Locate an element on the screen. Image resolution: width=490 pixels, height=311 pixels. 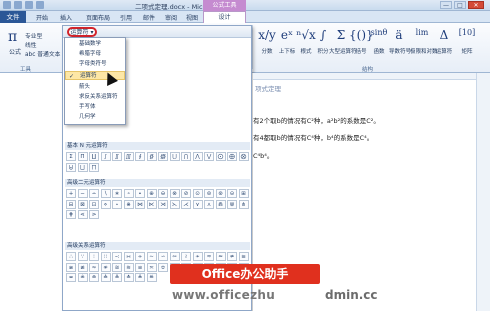
tab-references: 引用 is located at coordinates (126, 17).